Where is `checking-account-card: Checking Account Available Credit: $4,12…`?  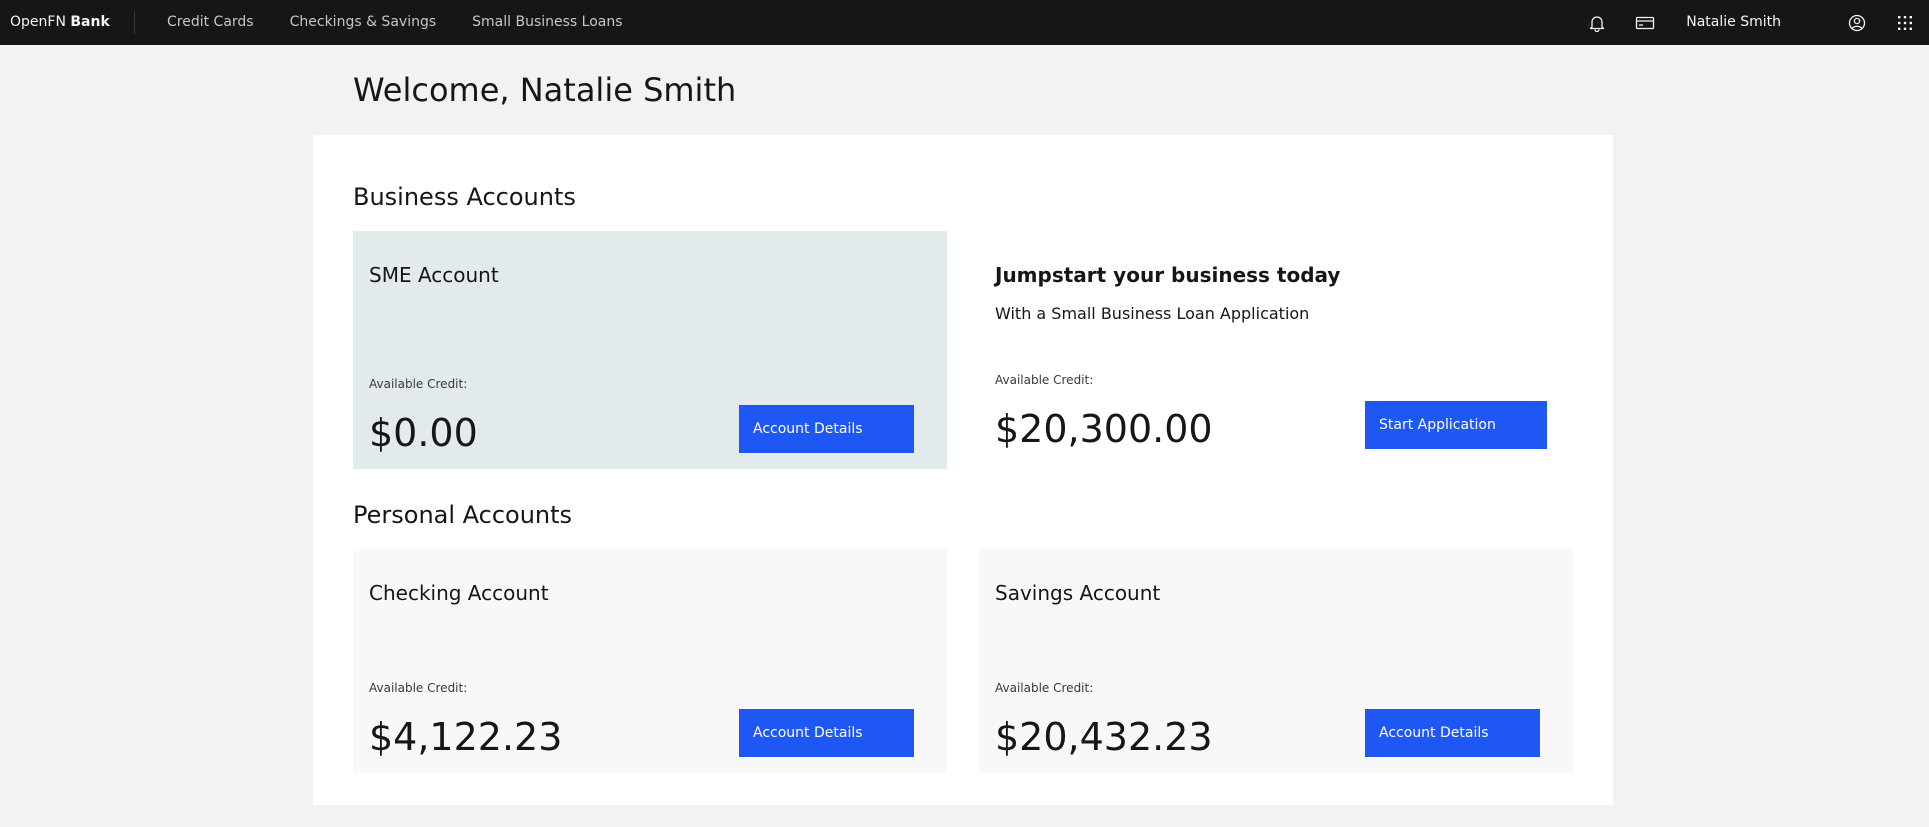
checking-account-card: Checking Account Available Credit: $4,12… is located at coordinates (650, 661).